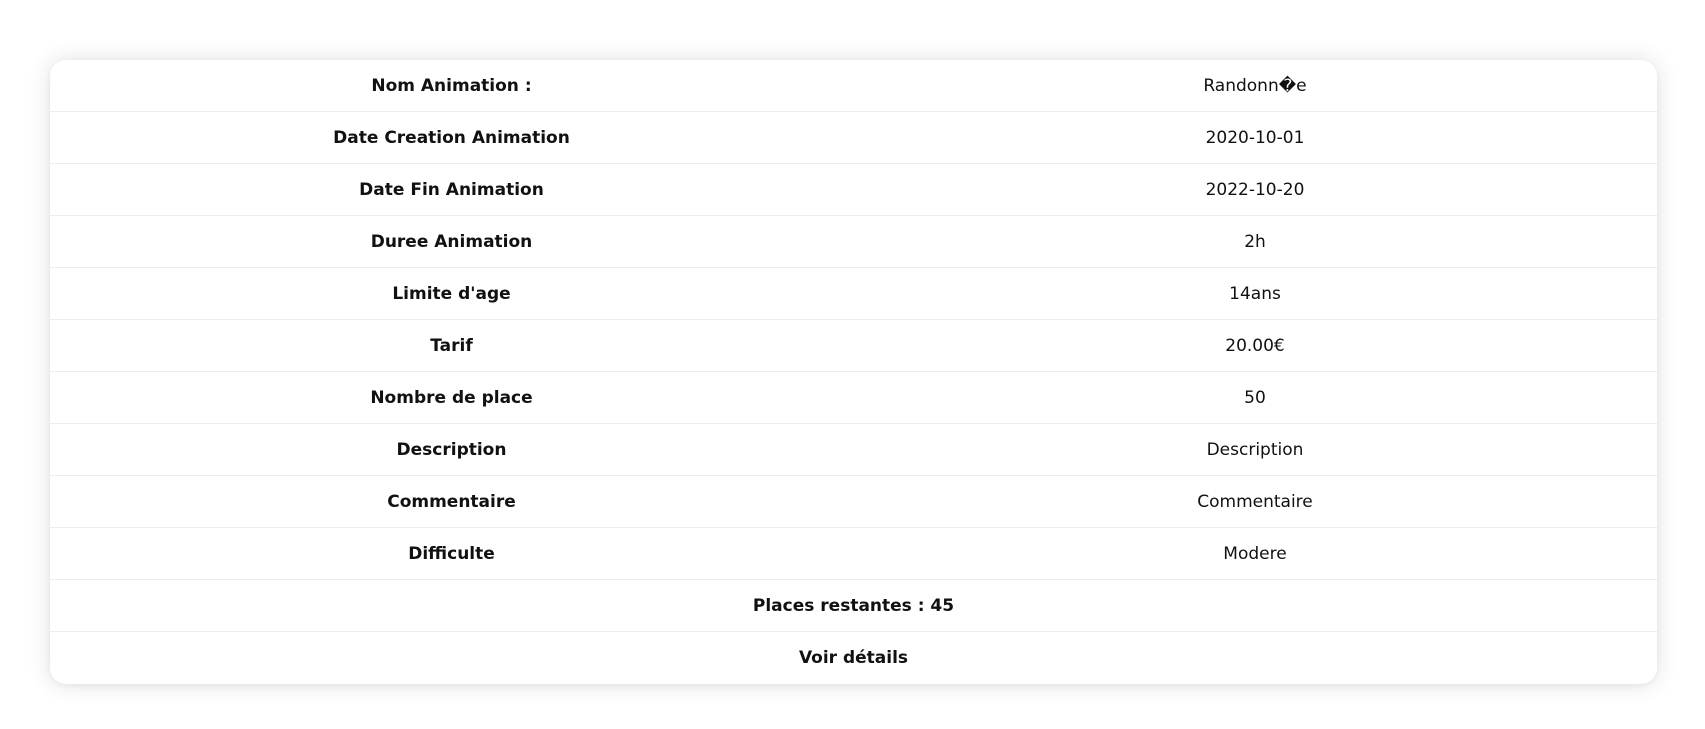 The width and height of the screenshot is (1705, 729). Describe the element at coordinates (1255, 345) in the screenshot. I see `value-tarif: 20.00€` at that location.